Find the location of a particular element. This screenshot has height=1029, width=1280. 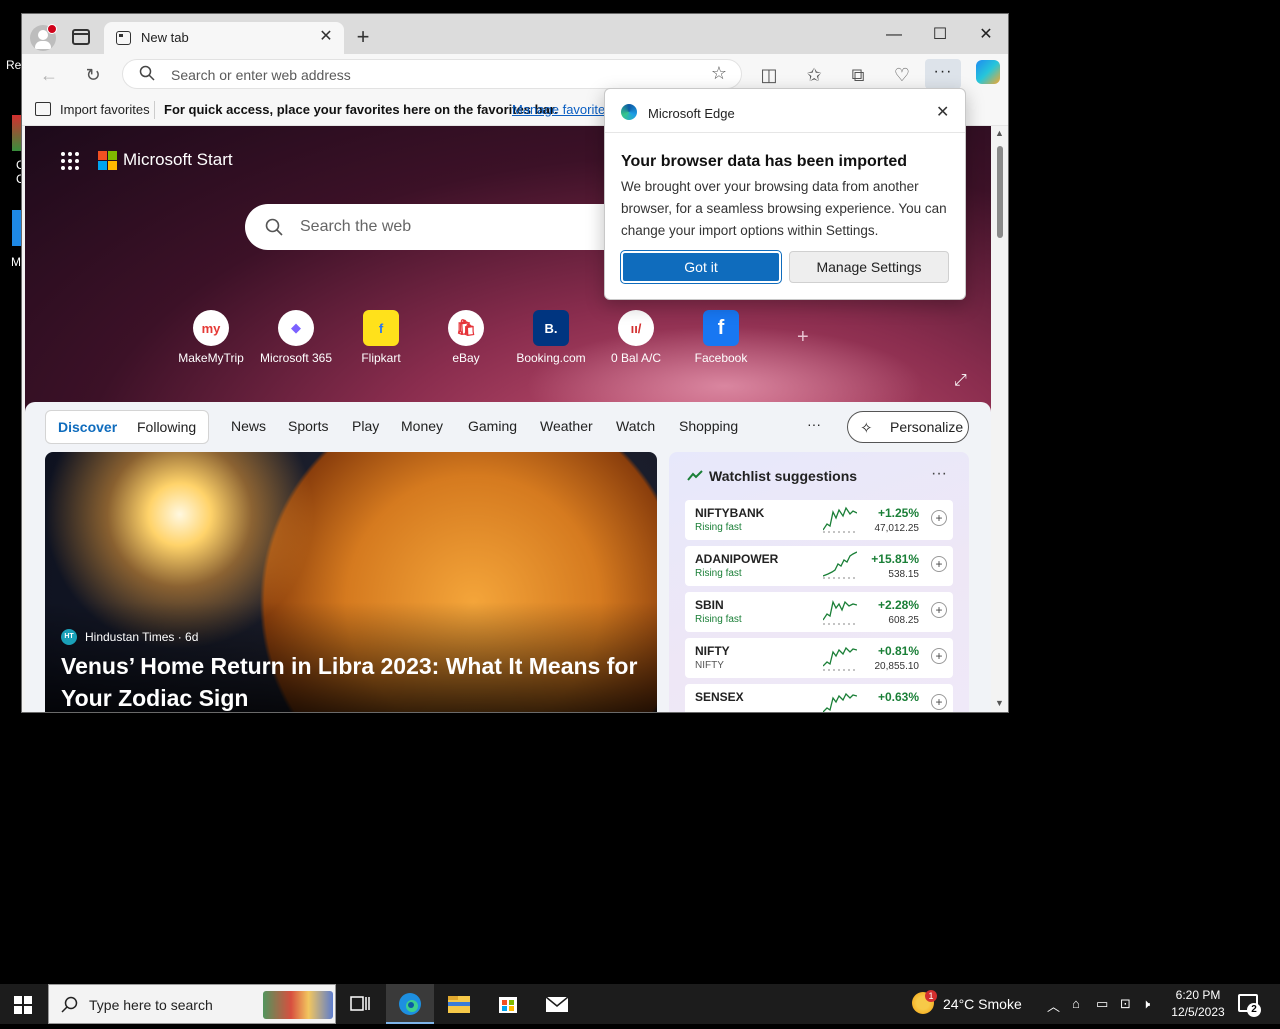

search-icon is located at coordinates (147, 73).